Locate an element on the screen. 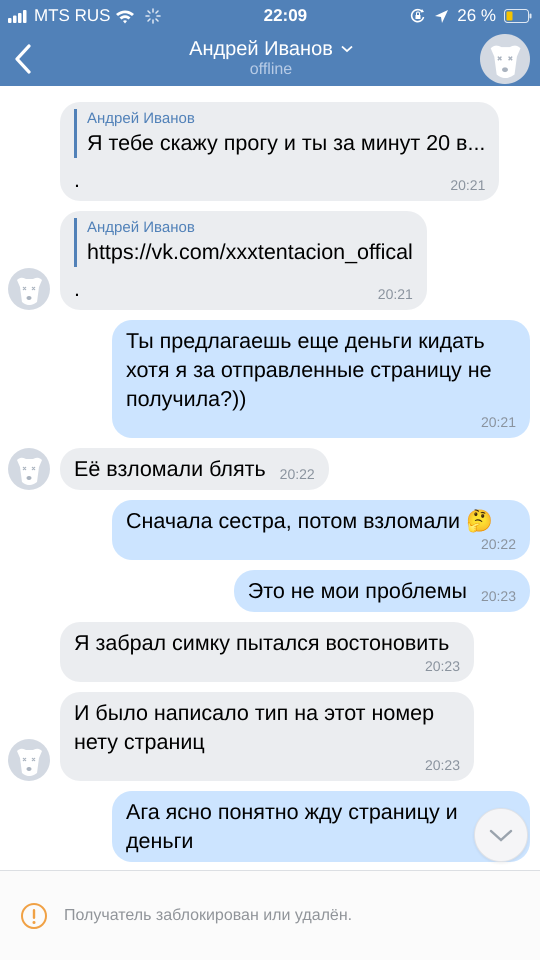 Image resolution: width=540 pixels, height=960 pixels. message-text: Сначала сестра, потом взломали 🤔 is located at coordinates (309, 521).